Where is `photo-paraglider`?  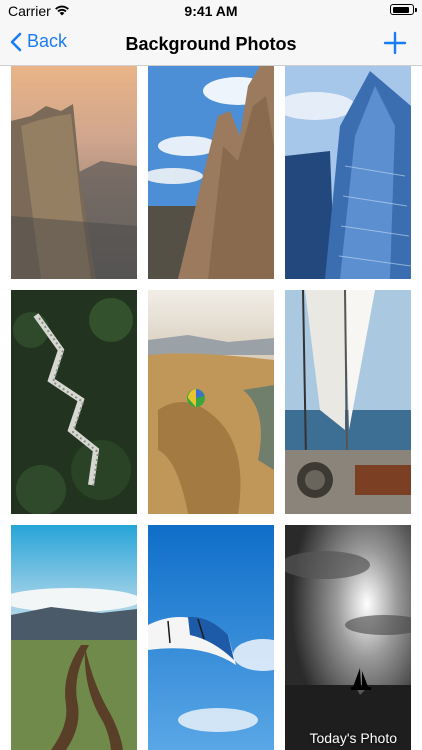
photo-paraglider is located at coordinates (211, 637).